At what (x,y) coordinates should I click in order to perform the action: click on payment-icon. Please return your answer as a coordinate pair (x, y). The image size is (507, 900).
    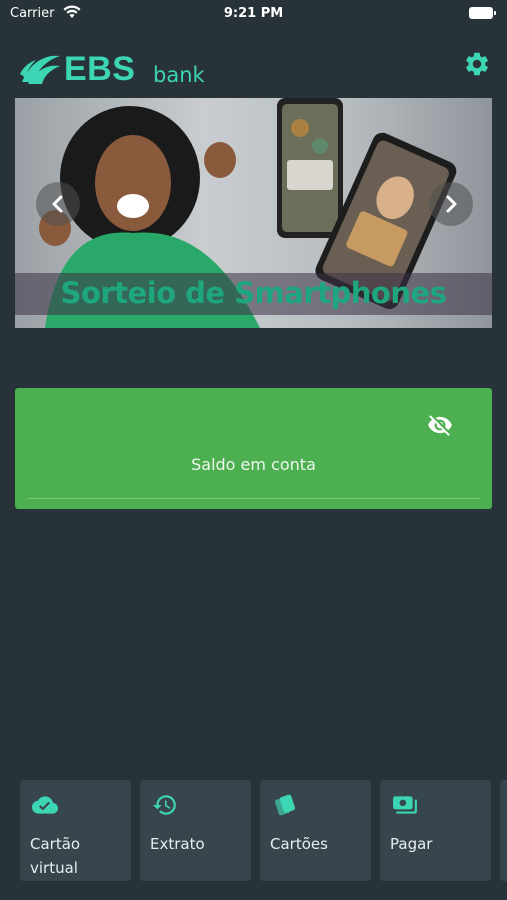
    Looking at the image, I should click on (405, 805).